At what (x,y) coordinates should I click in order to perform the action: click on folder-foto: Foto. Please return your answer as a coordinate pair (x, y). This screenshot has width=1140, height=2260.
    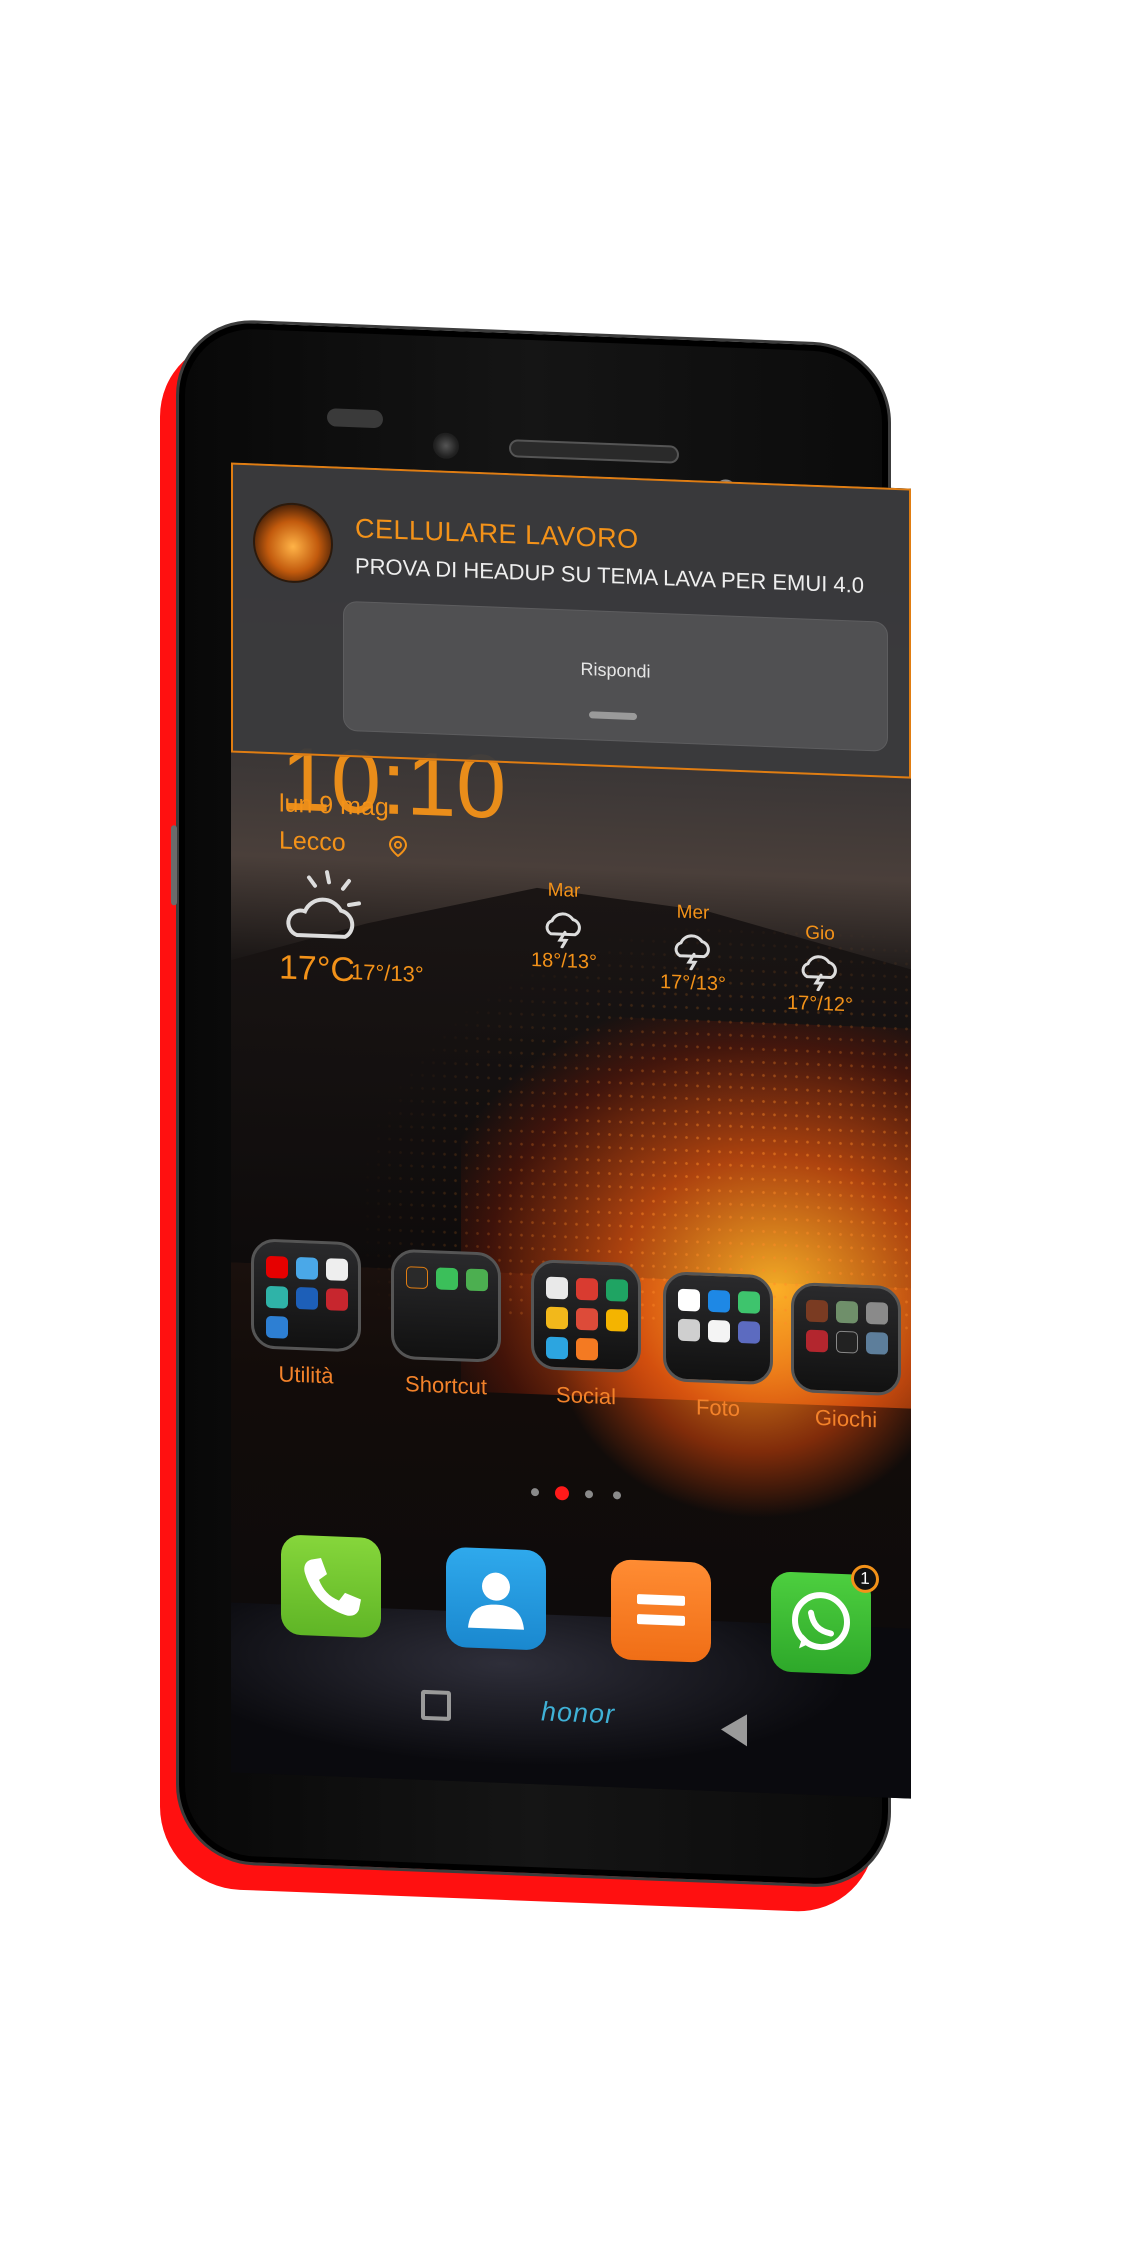
    Looking at the image, I should click on (718, 1347).